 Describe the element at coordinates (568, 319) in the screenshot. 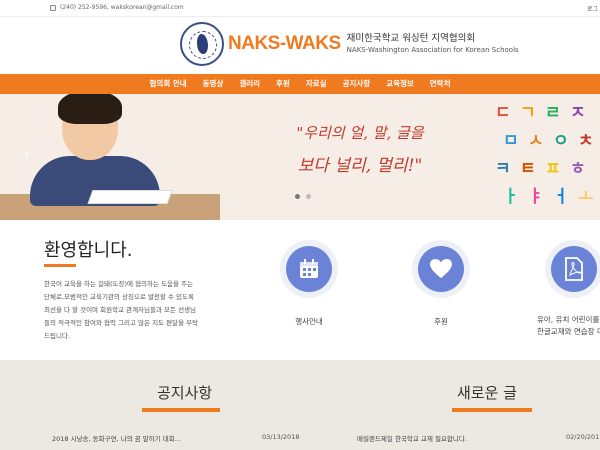

I see `feature-textbooks-line1: 유아, 유치 어린이를` at that location.